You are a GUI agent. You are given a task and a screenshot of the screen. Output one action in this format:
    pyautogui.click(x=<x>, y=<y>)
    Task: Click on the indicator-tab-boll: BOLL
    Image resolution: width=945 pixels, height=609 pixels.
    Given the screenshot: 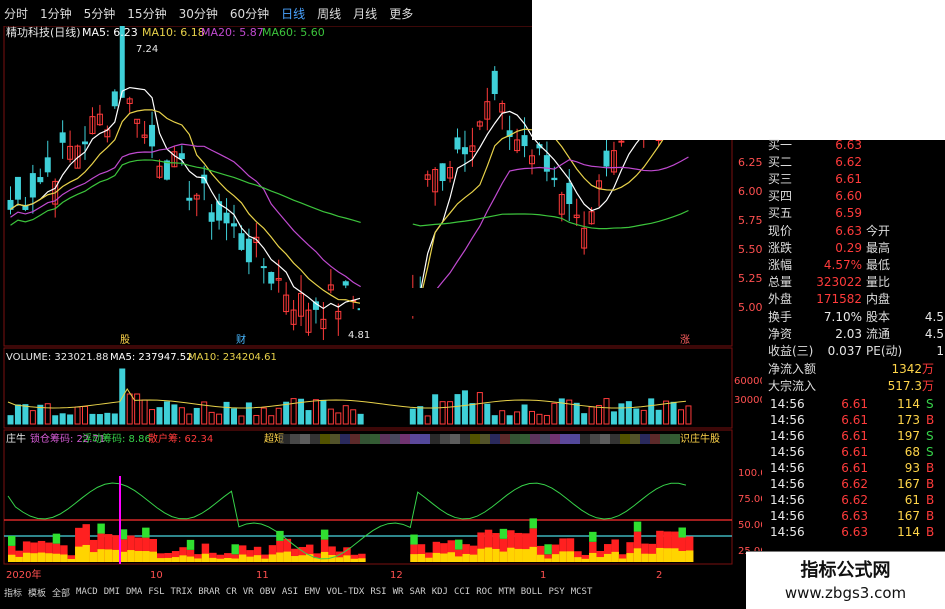 What is the action you would take?
    pyautogui.click(x=532, y=592)
    